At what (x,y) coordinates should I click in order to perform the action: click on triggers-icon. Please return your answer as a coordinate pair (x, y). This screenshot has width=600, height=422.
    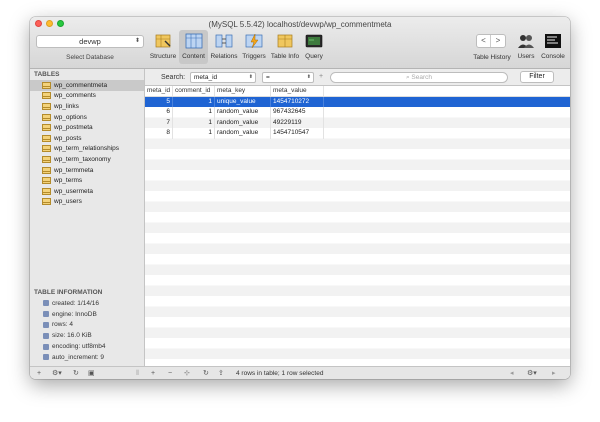
    Looking at the image, I should click on (254, 41).